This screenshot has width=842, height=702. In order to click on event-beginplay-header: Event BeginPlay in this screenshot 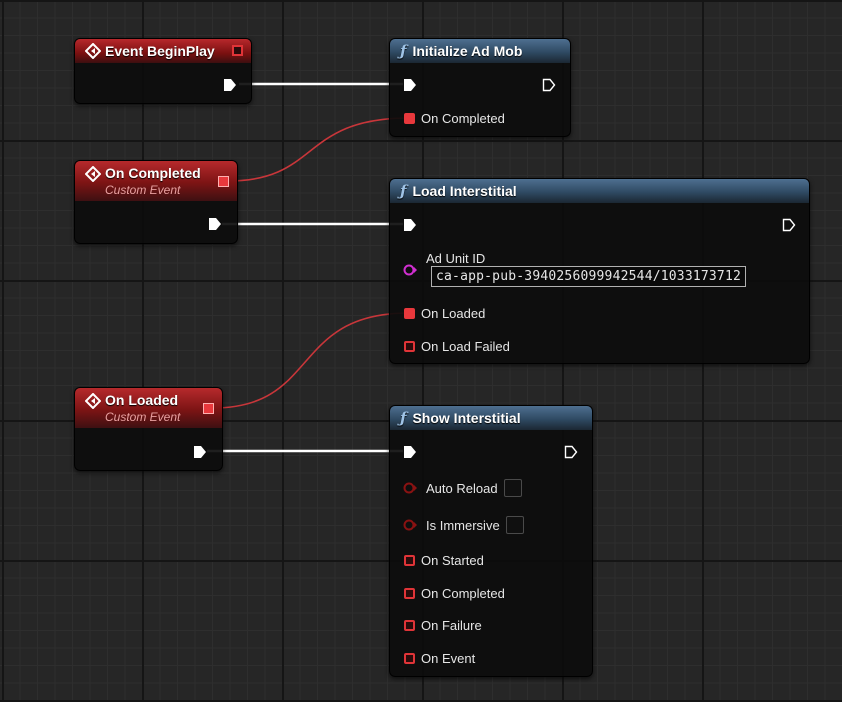, I will do `click(163, 51)`.